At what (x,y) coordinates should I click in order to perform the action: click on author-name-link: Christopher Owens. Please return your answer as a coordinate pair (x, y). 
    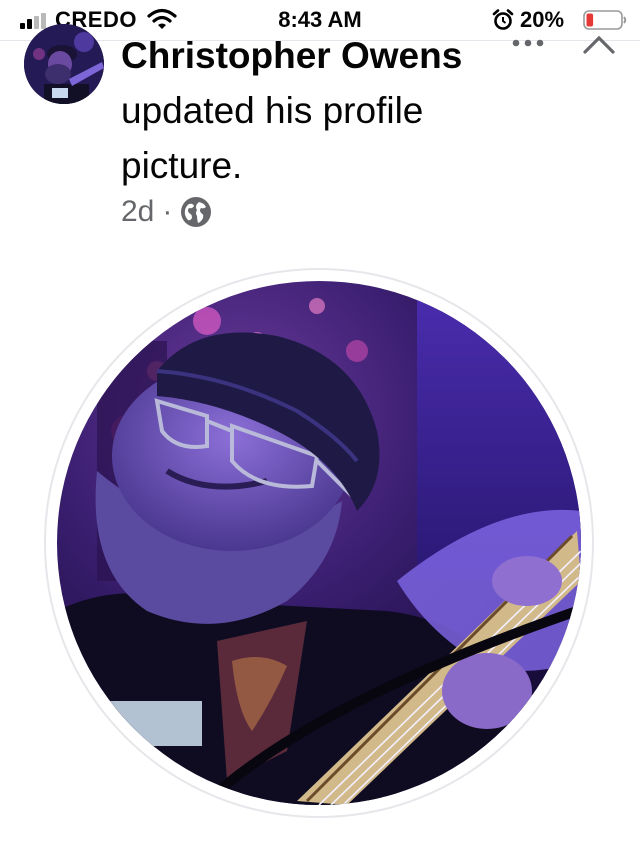
    Looking at the image, I should click on (291, 55).